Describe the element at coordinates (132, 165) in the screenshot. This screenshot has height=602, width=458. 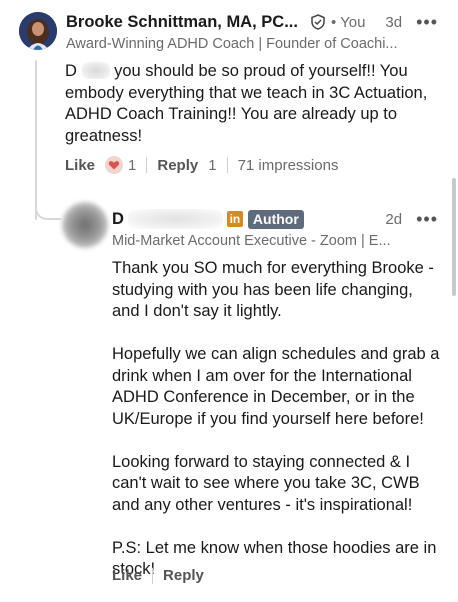
I see `reaction-count: 1` at that location.